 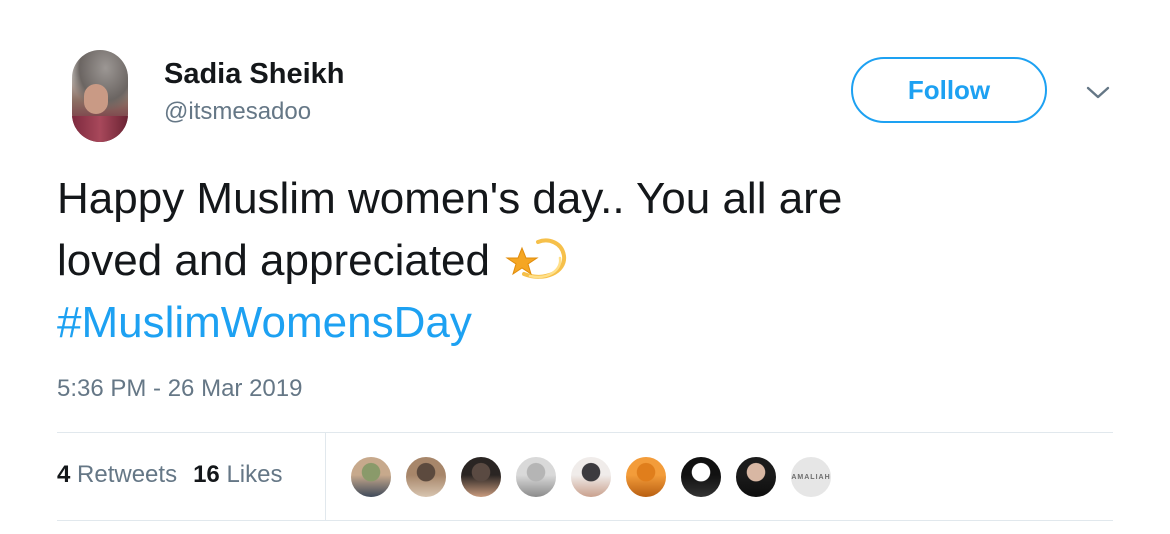 What do you see at coordinates (96, 99) in the screenshot?
I see `avatar-face` at bounding box center [96, 99].